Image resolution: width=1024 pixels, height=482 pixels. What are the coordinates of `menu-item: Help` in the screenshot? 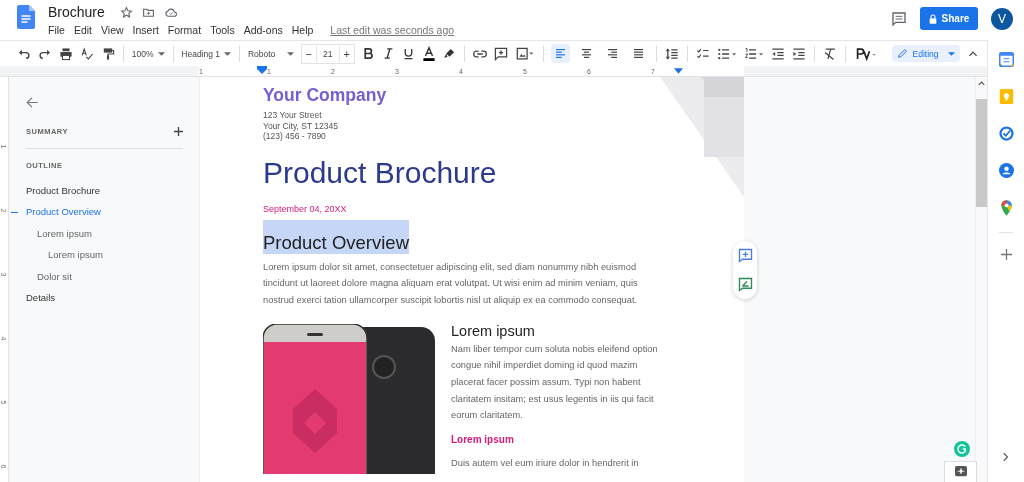 It's located at (302, 30).